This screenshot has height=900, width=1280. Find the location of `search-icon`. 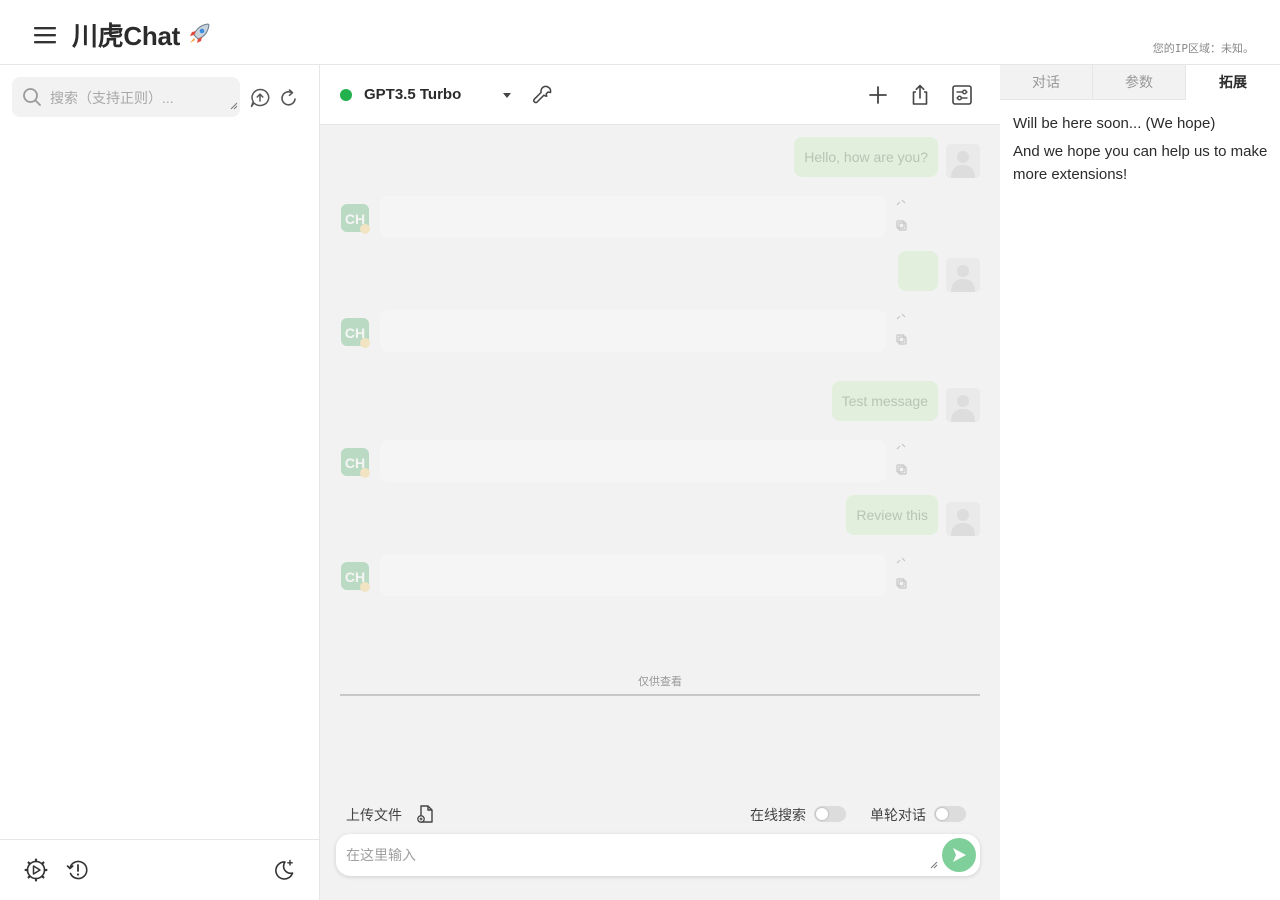

search-icon is located at coordinates (32, 99).